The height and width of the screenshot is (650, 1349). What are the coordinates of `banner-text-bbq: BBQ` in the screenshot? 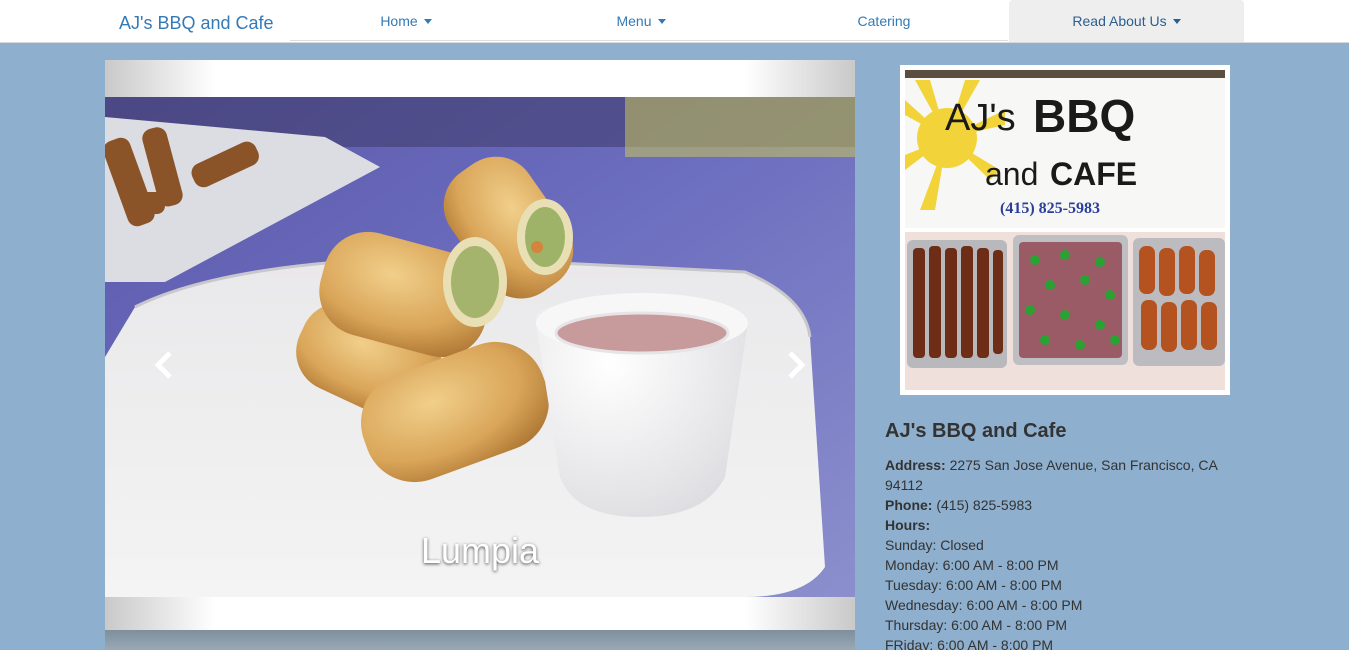 It's located at (1084, 116).